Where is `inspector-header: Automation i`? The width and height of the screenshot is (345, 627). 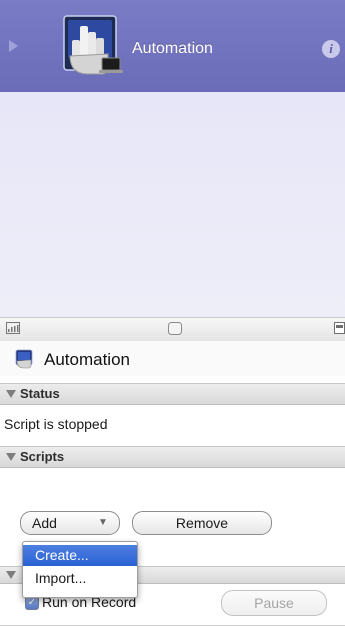 inspector-header: Automation i is located at coordinates (172, 46).